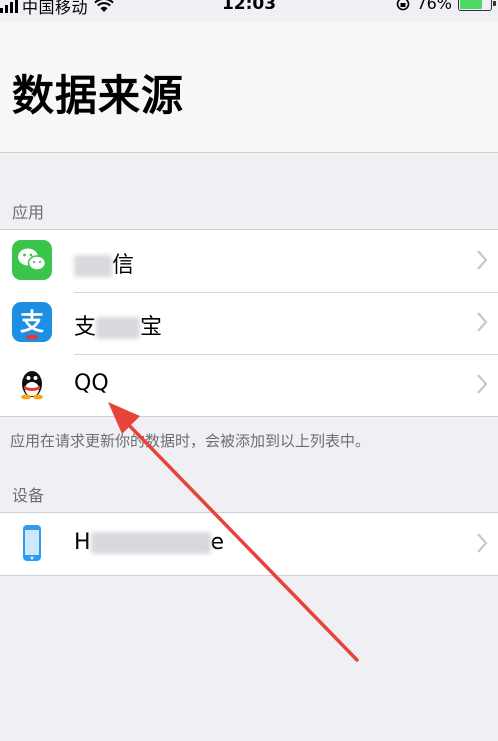 Image resolution: width=498 pixels, height=741 pixels. I want to click on list-item-label: 信, so click(104, 263).